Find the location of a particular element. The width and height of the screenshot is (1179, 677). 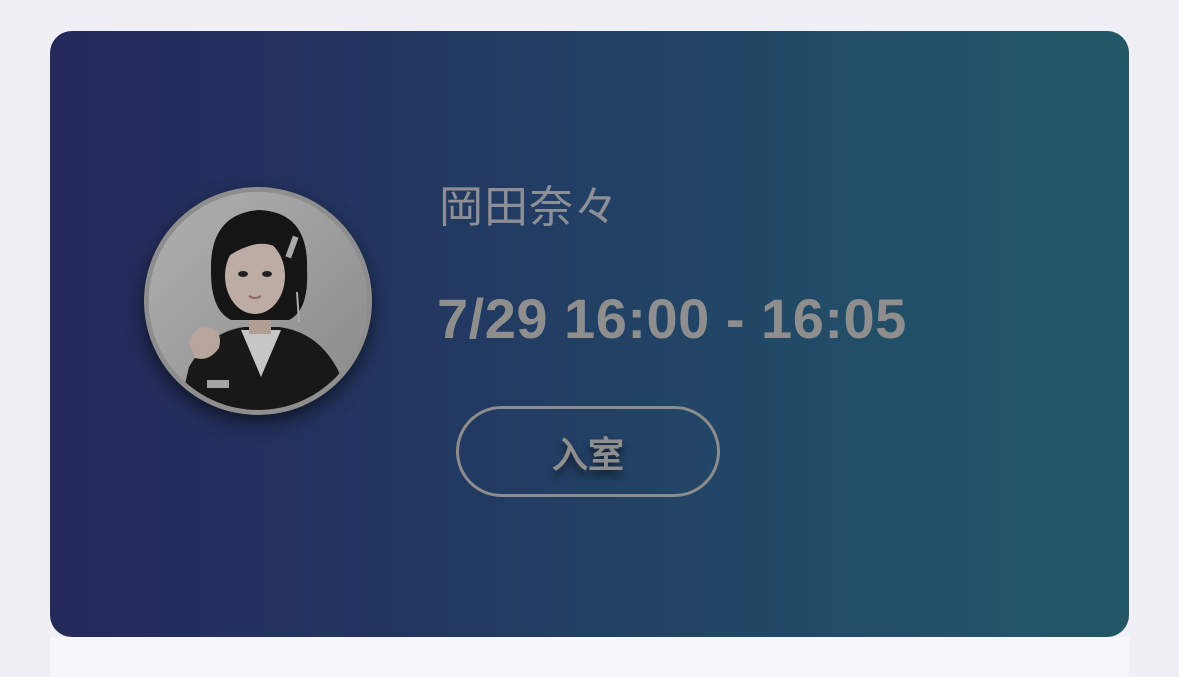

avatar-frame is located at coordinates (258, 301).